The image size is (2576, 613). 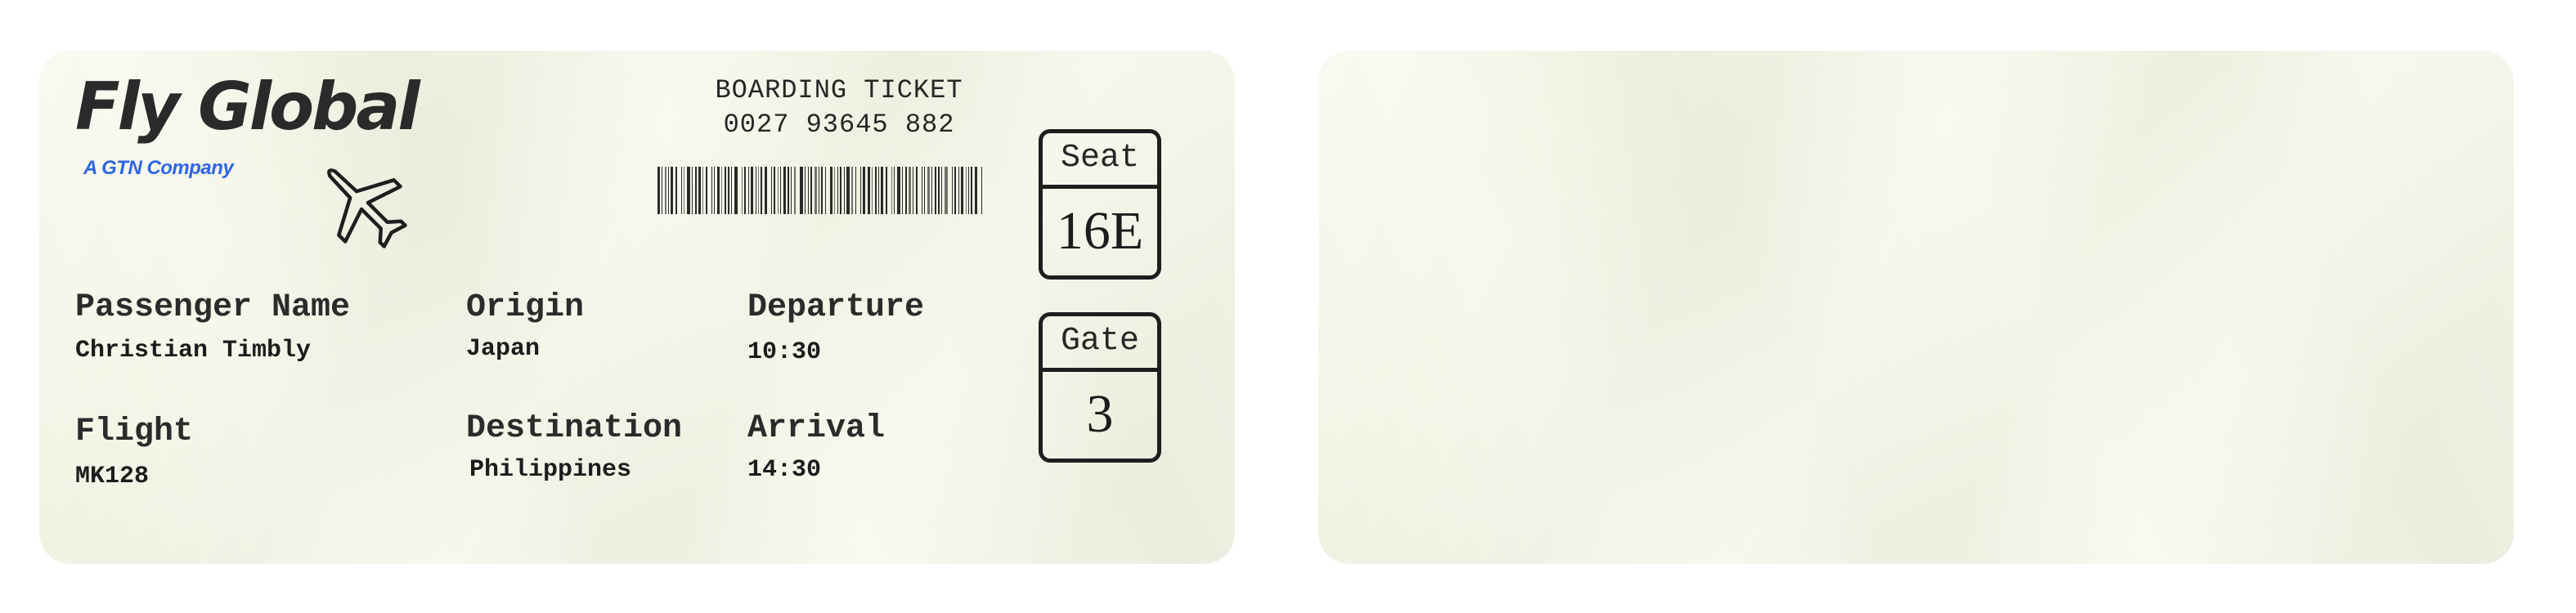 What do you see at coordinates (836, 307) in the screenshot?
I see `departure-label: Departure` at bounding box center [836, 307].